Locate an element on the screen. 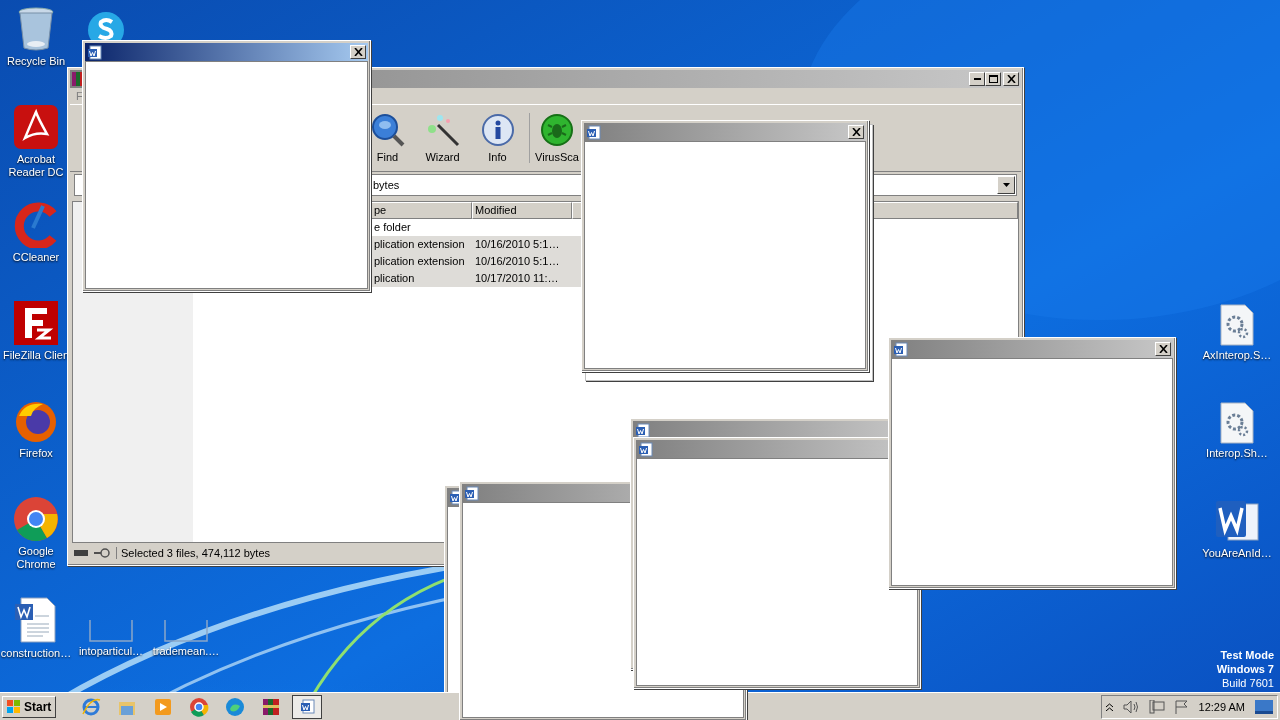  ccleaner-icon is located at coordinates (36, 225).